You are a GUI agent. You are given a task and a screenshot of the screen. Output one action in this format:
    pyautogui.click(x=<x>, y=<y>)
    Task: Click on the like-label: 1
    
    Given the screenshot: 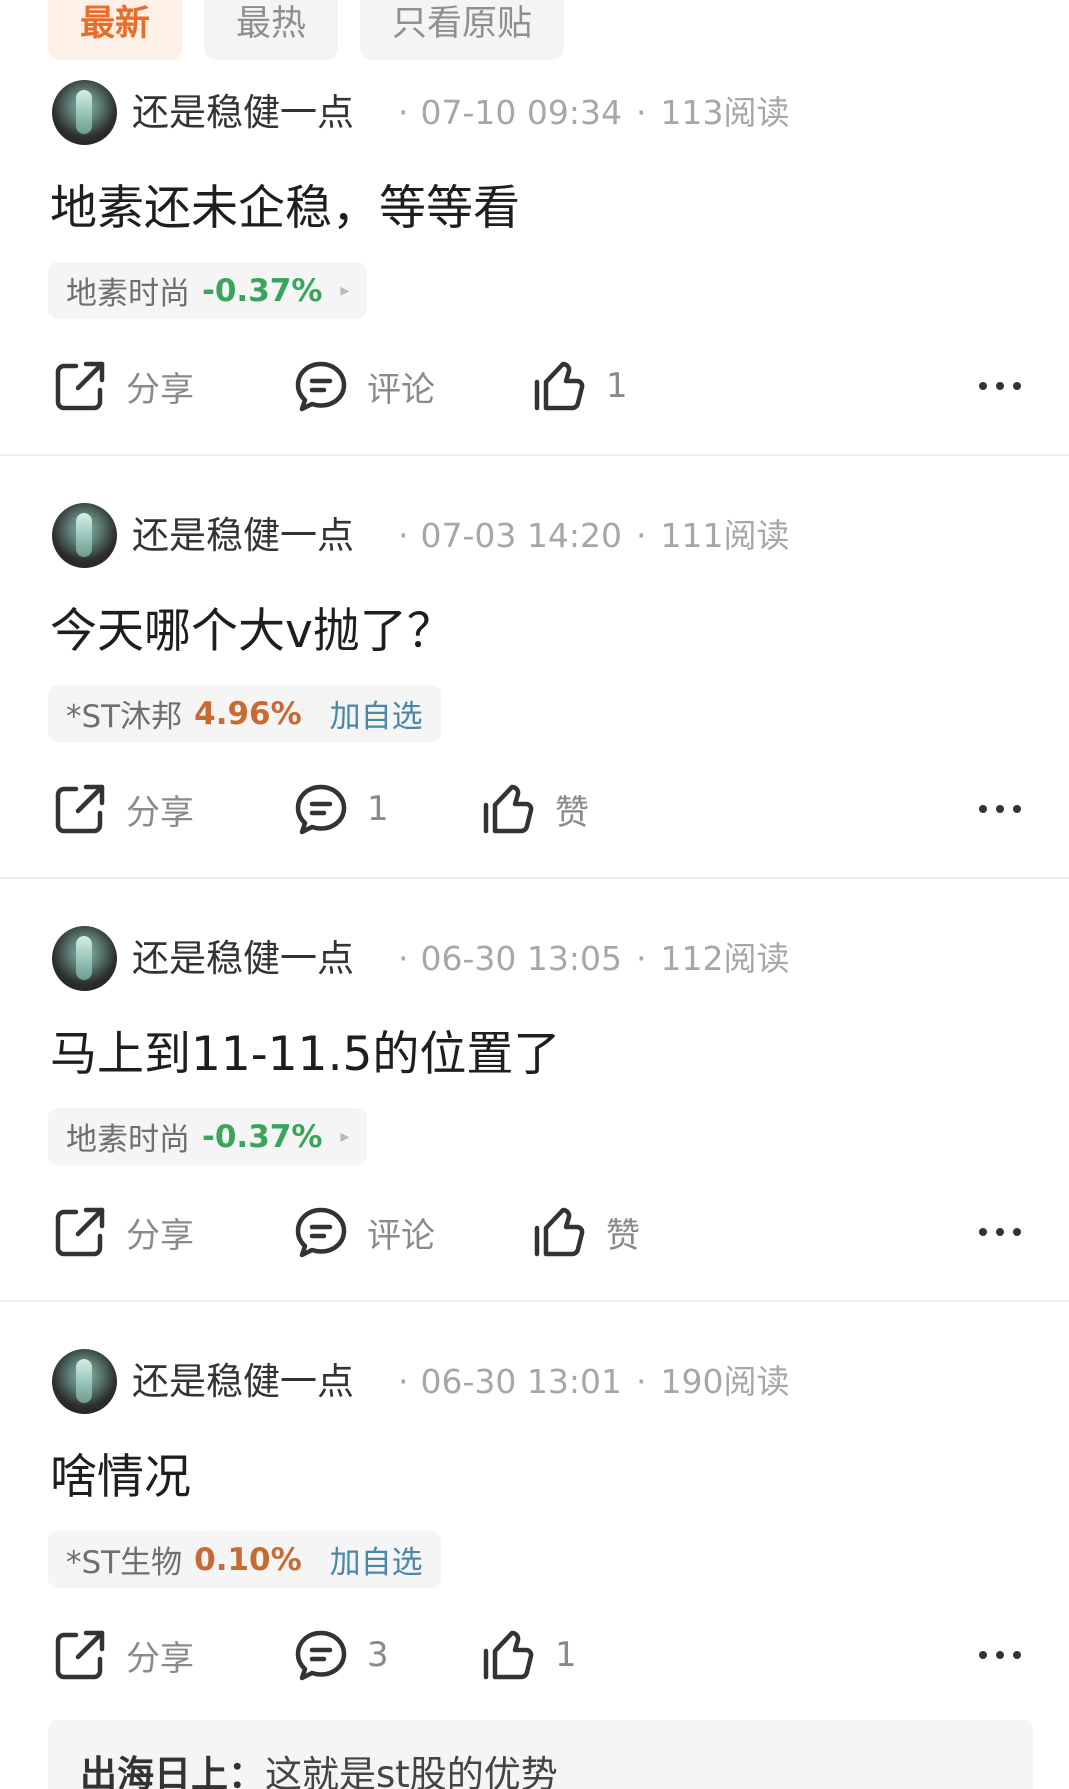 What is the action you would take?
    pyautogui.click(x=617, y=386)
    